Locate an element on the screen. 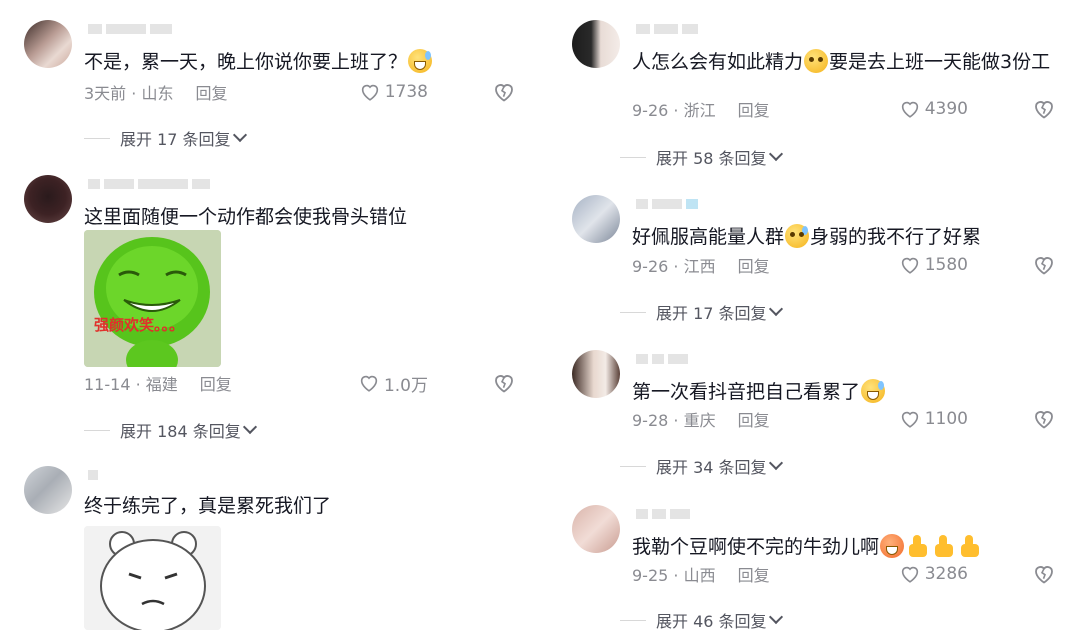 The height and width of the screenshot is (632, 1080). expand-replies-label: 展开 58 条回复 is located at coordinates (711, 158).